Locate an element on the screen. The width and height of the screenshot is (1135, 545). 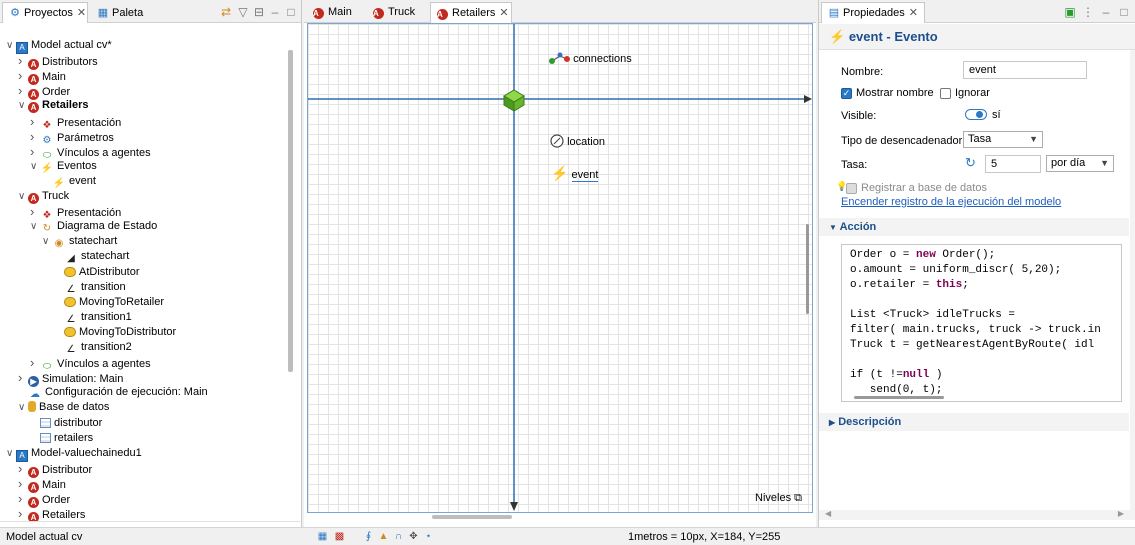
pin-tool-icon: ⋆ is located at coordinates (428, 536).